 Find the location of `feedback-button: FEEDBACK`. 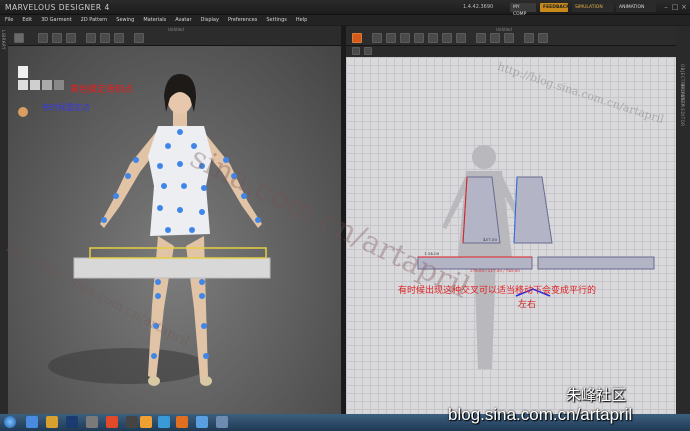

feedback-button: FEEDBACK is located at coordinates (555, 7).